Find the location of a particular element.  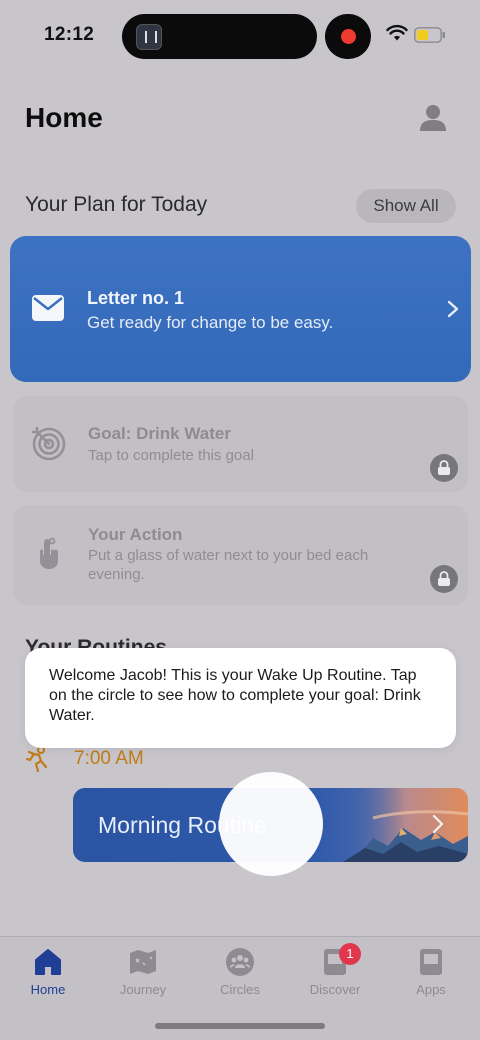

envelope-icon is located at coordinates (48, 308).